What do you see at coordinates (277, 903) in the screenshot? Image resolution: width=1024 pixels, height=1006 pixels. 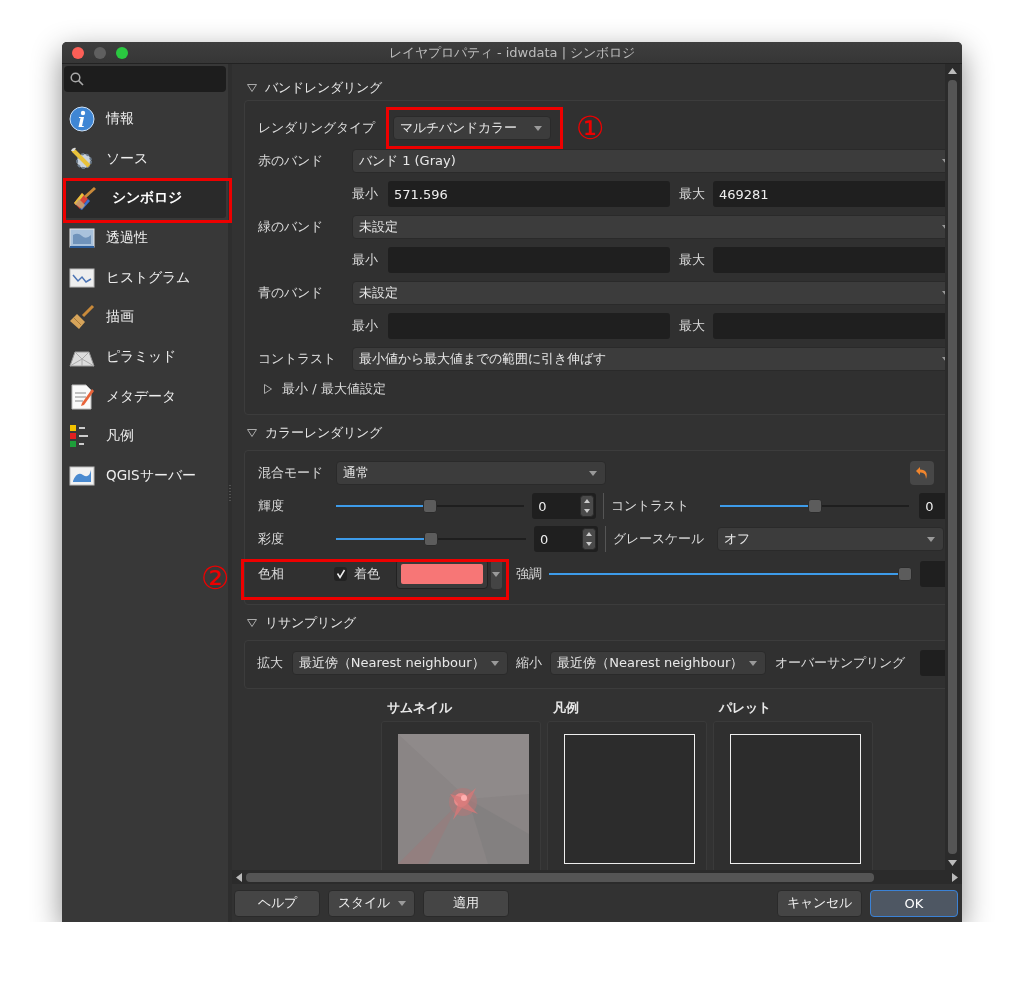 I see `dialog-button: ヘルプ` at bounding box center [277, 903].